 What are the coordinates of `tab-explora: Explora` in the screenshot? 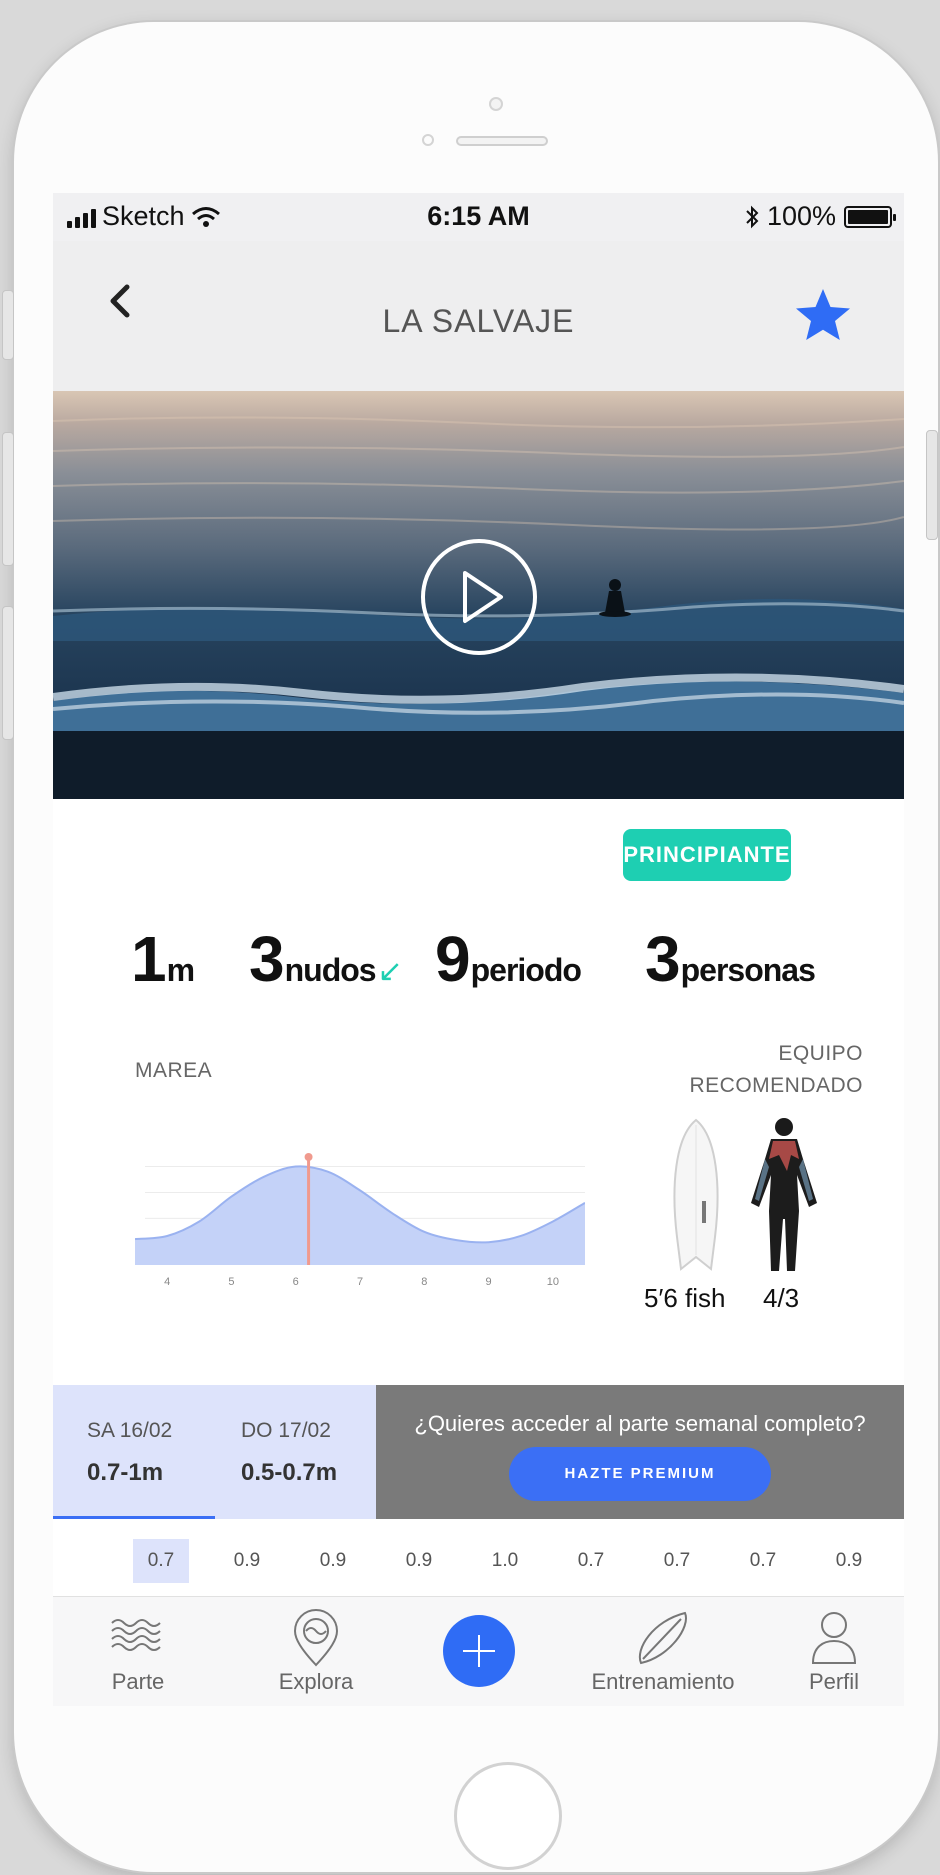 It's located at (316, 1651).